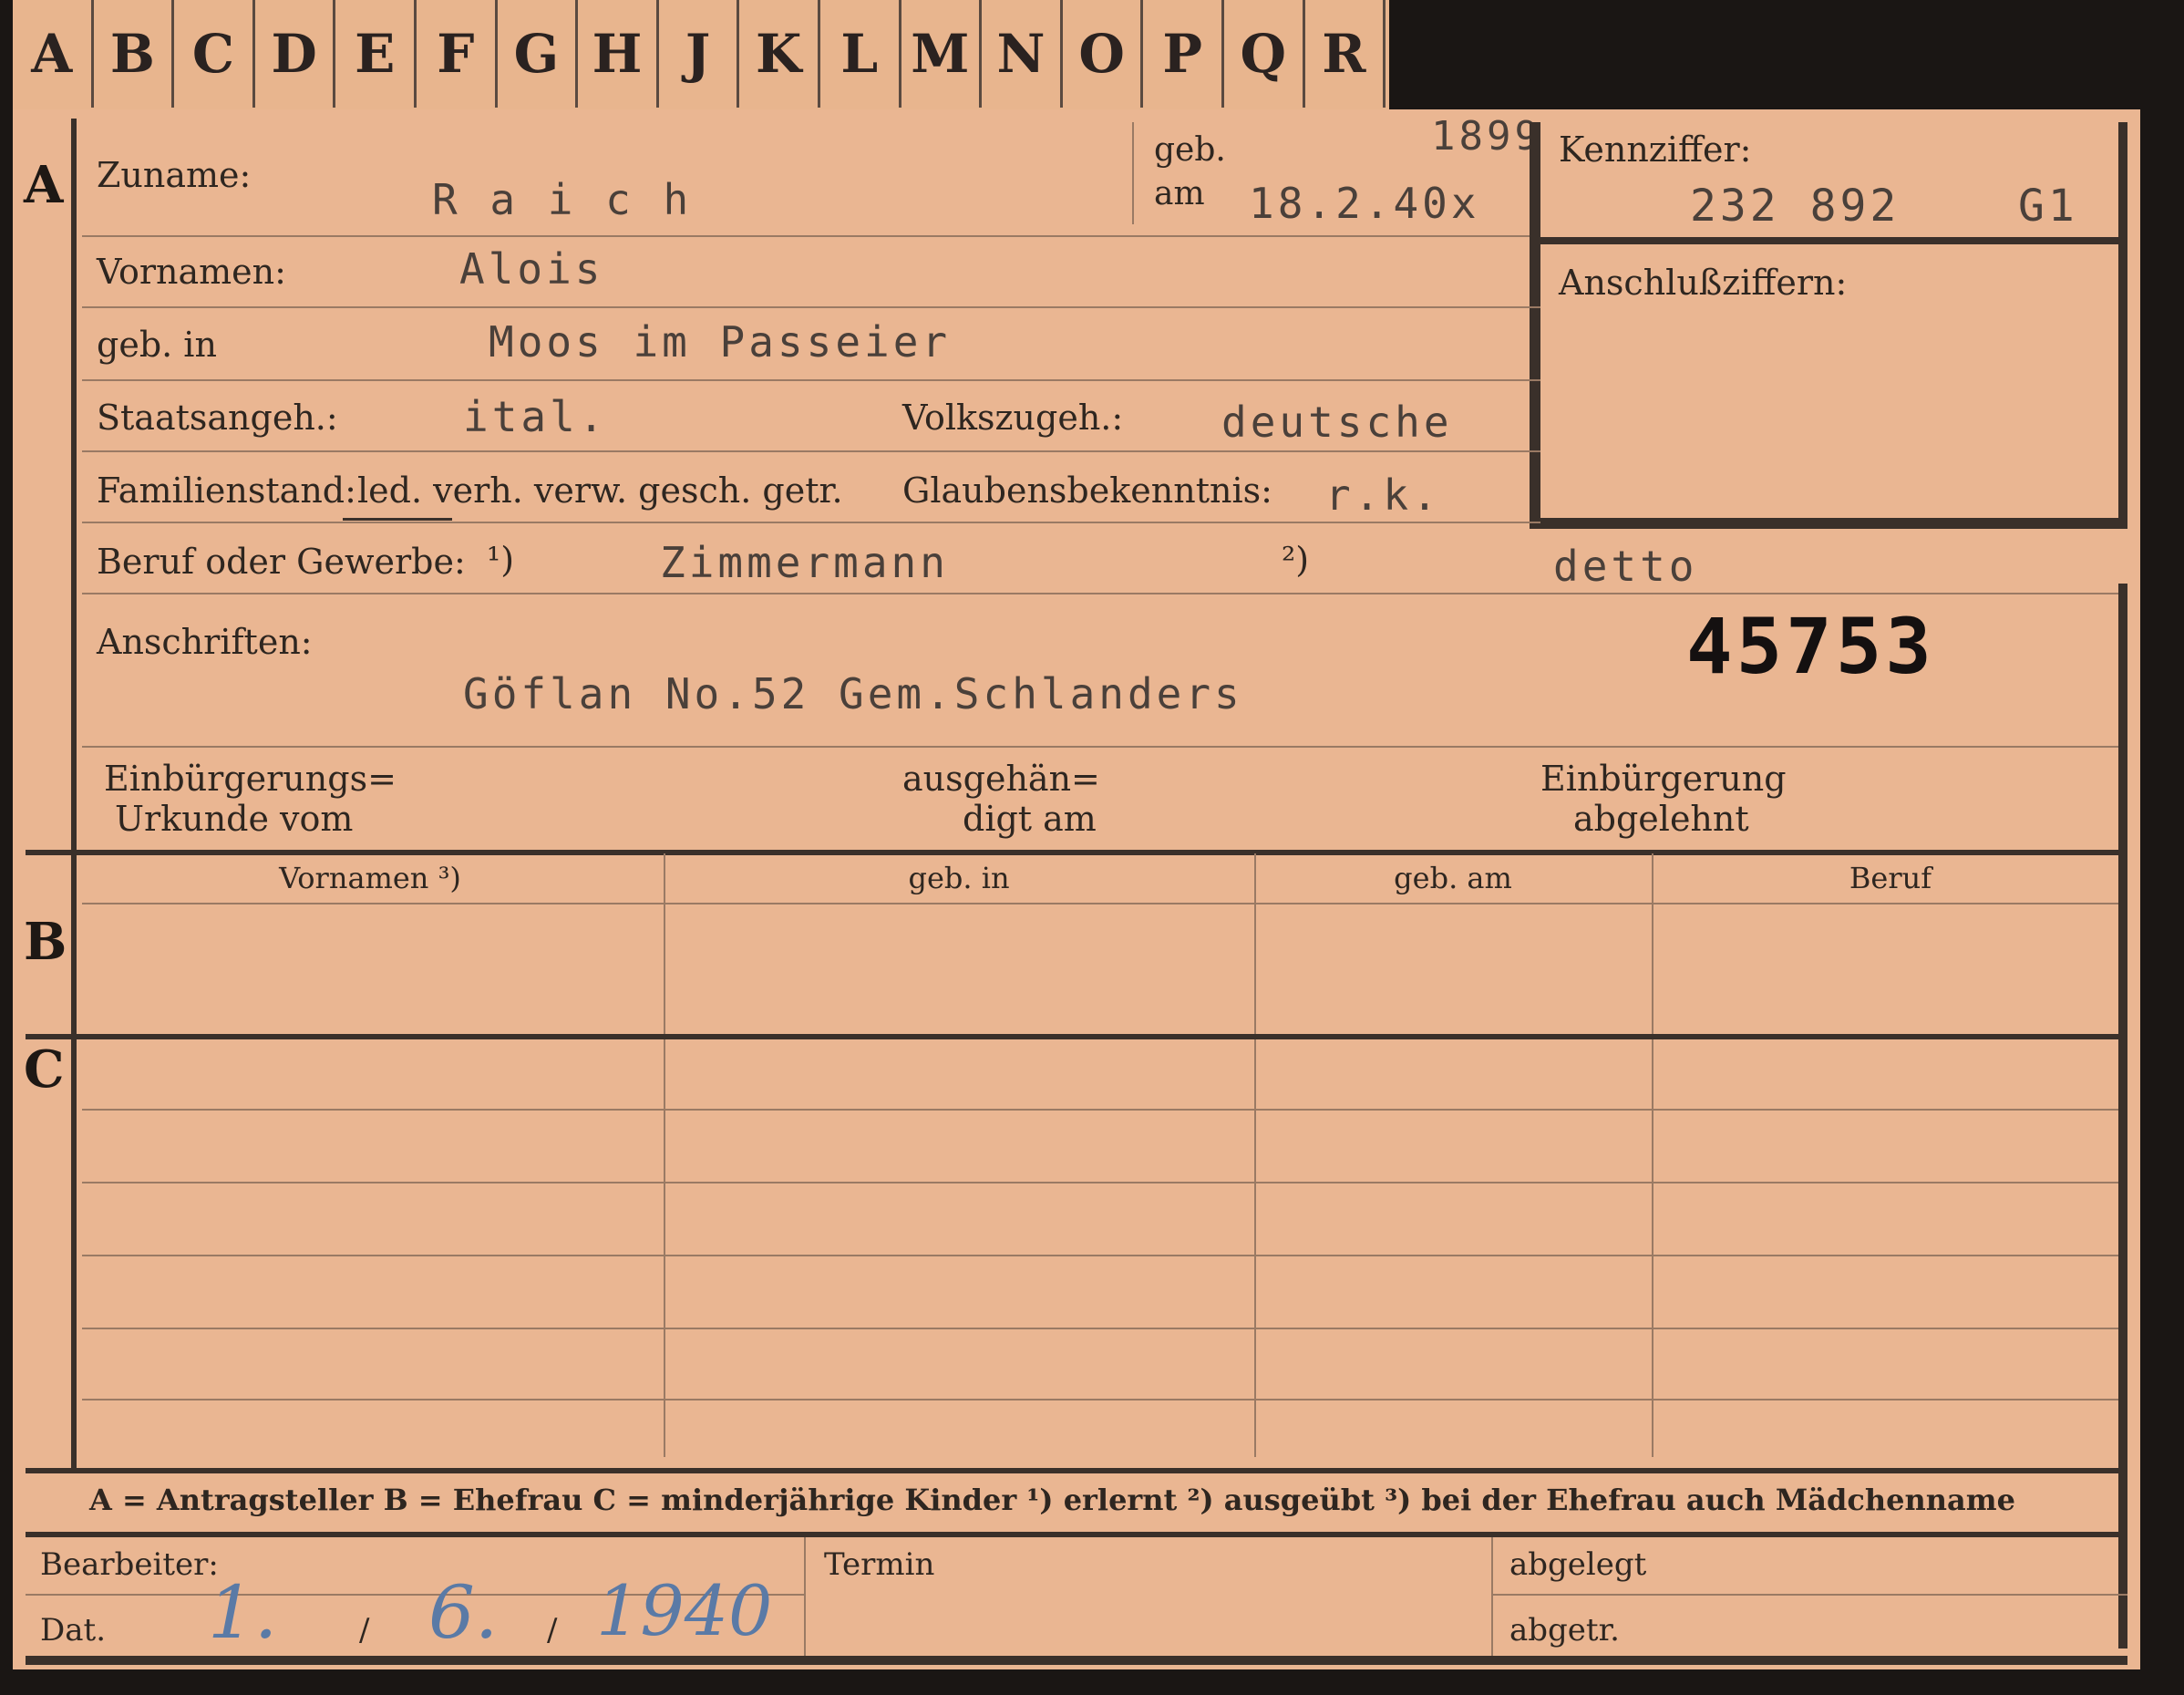 This screenshot has height=1695, width=2184. Describe the element at coordinates (1535, 325) in the screenshot. I see `kennziffer-box-left` at that location.